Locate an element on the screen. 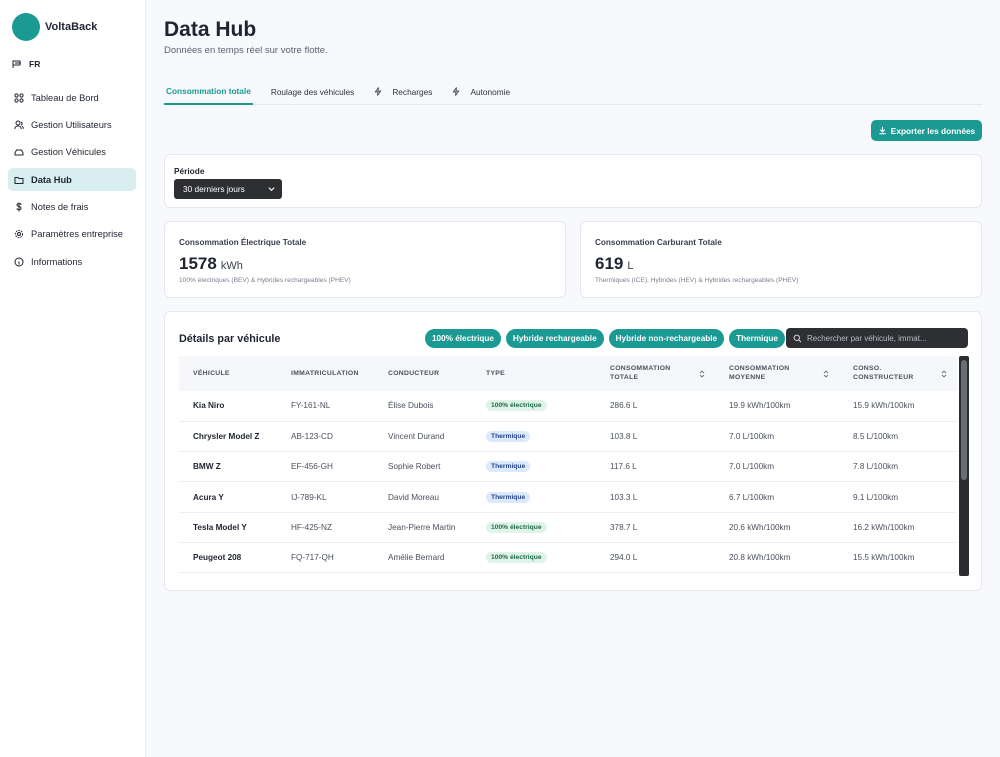 The width and height of the screenshot is (1000, 757). search-input is located at coordinates (882, 338).